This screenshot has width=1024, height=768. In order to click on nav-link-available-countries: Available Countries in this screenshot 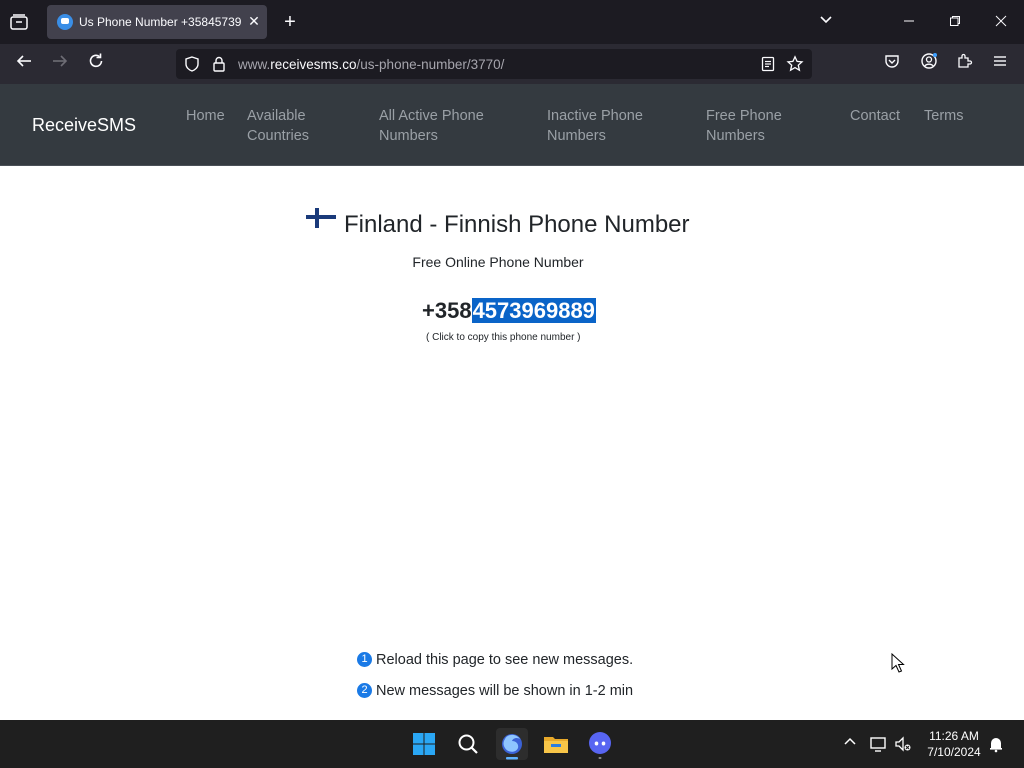, I will do `click(278, 126)`.